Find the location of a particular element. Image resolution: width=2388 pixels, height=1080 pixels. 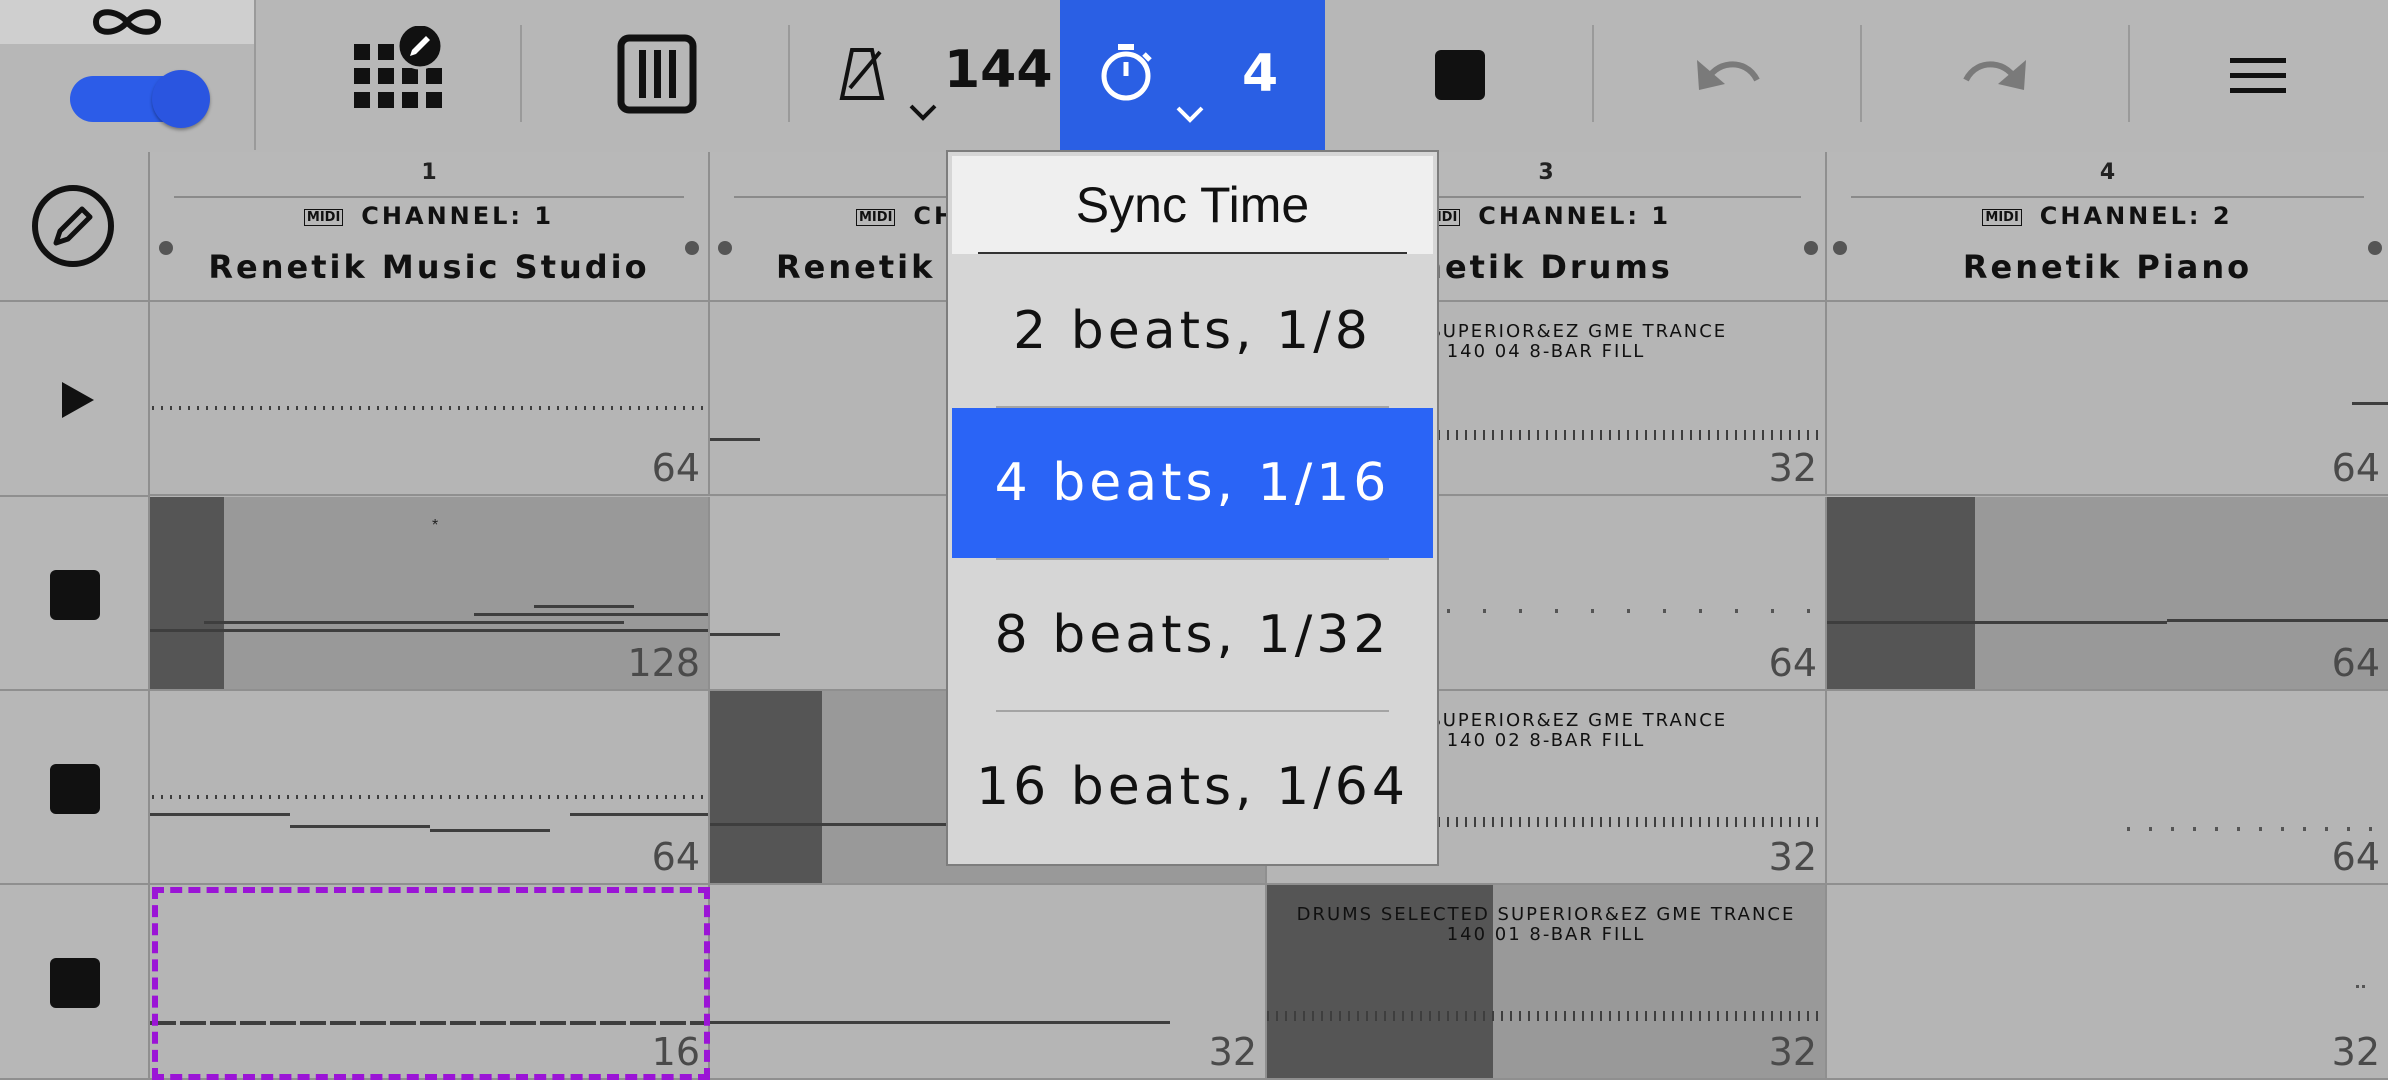

toggle-knob is located at coordinates (181, 99).